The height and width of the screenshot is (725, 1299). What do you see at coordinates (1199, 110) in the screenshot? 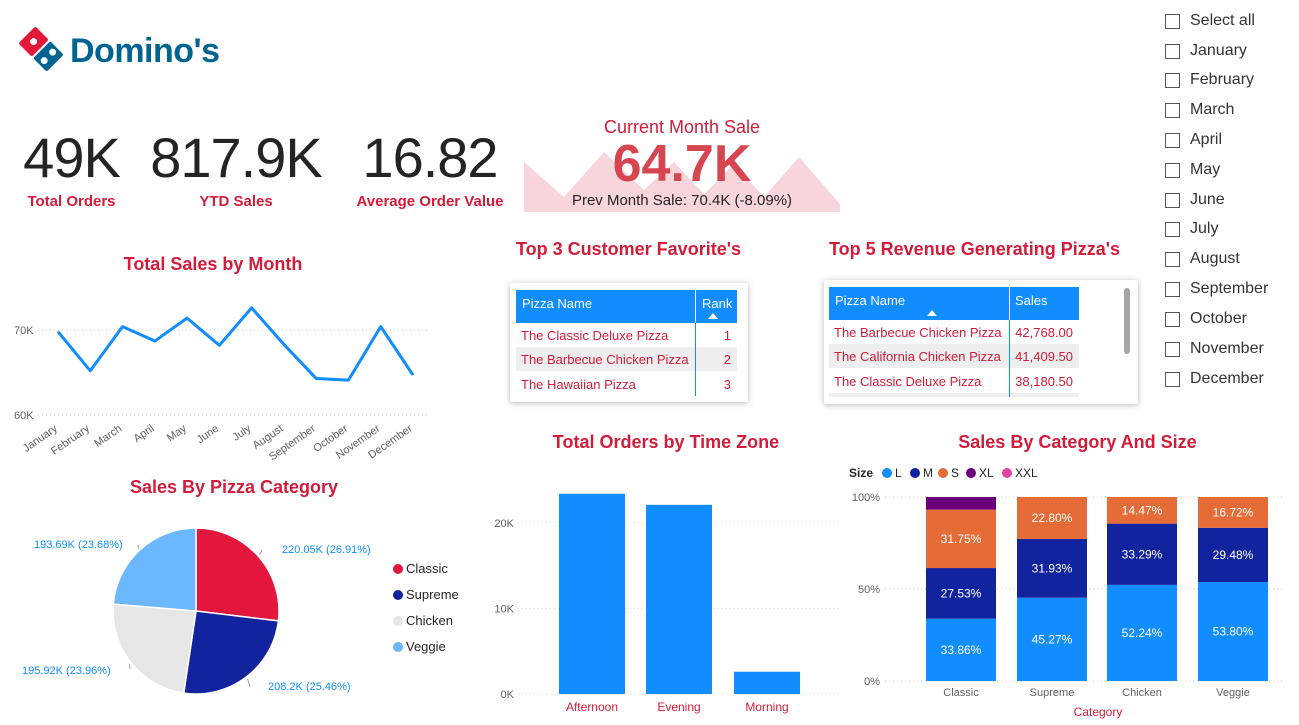
I see `filter-march: March` at bounding box center [1199, 110].